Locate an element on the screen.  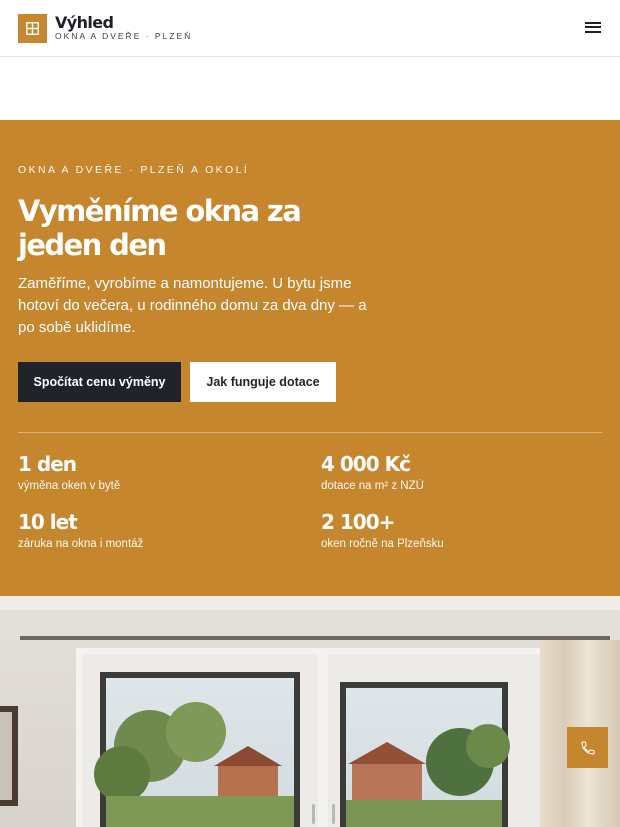
stat-item: 10 let záruka na okna i montáž is located at coordinates (80, 530).